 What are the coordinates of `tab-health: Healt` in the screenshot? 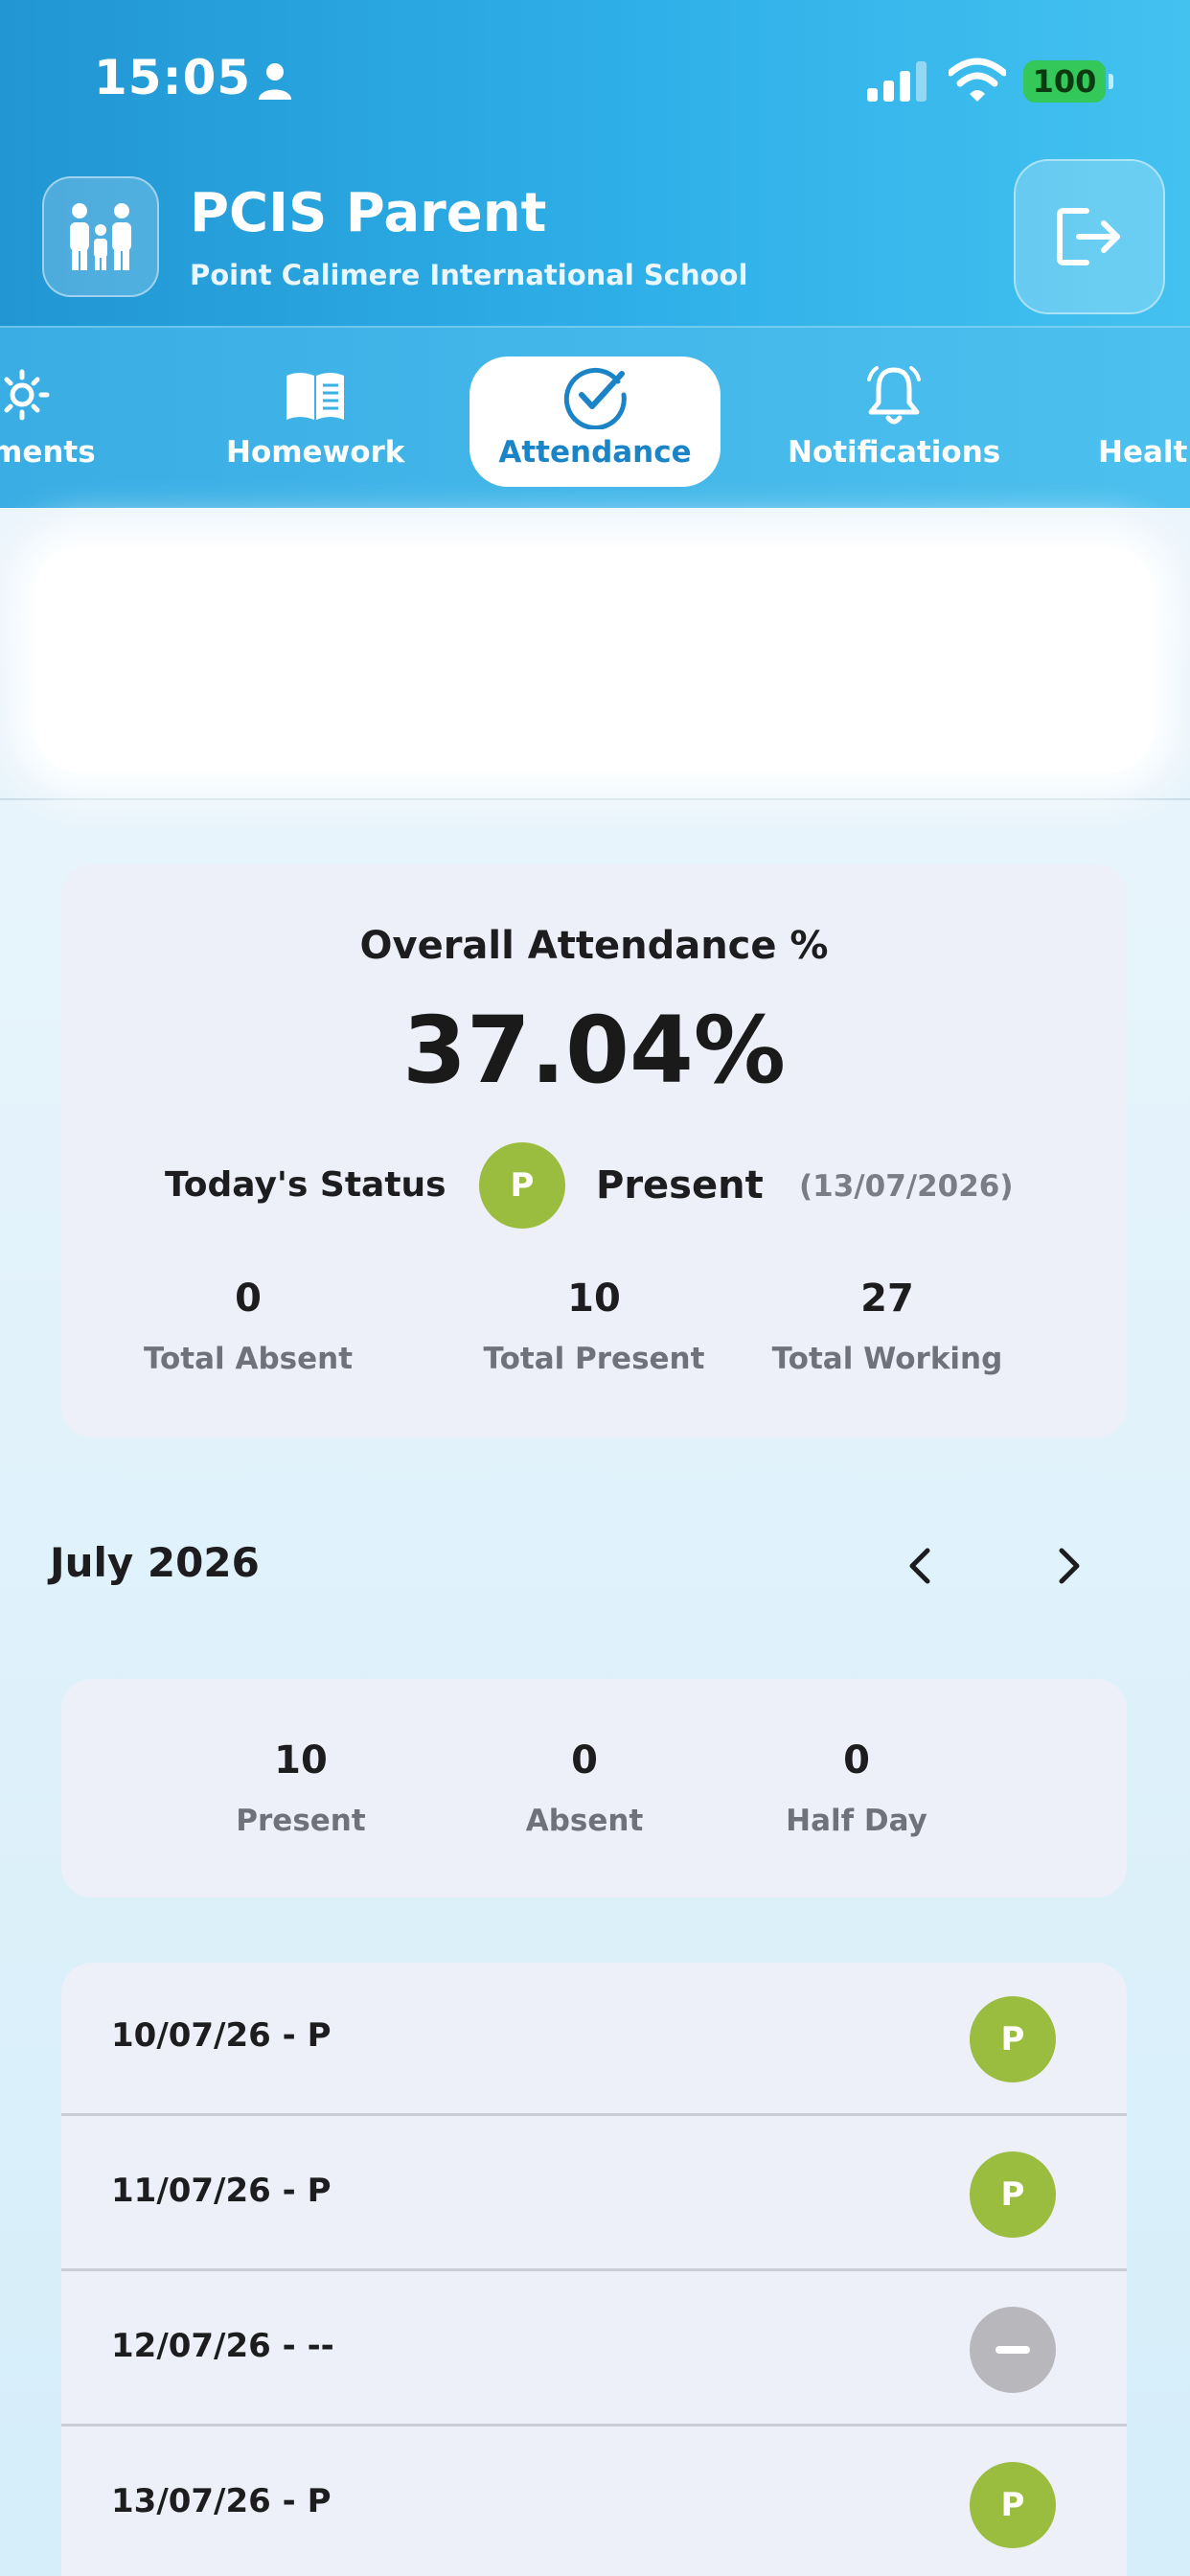 It's located at (1142, 421).